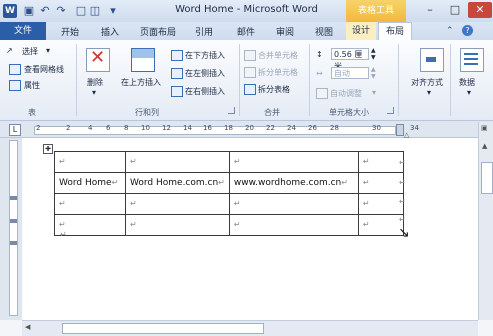  I want to click on insert-above-button: 在上方插入, so click(141, 82).